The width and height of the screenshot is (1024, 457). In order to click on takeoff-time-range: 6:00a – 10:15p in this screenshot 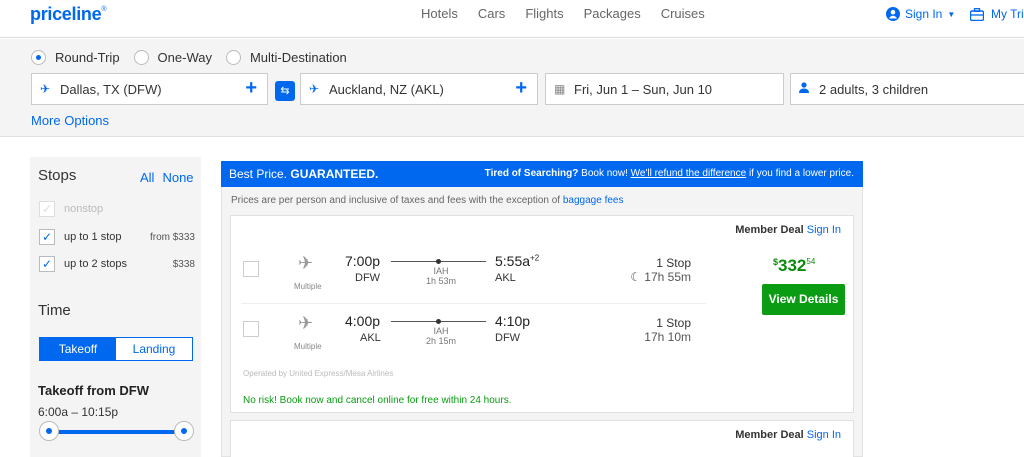, I will do `click(78, 412)`.